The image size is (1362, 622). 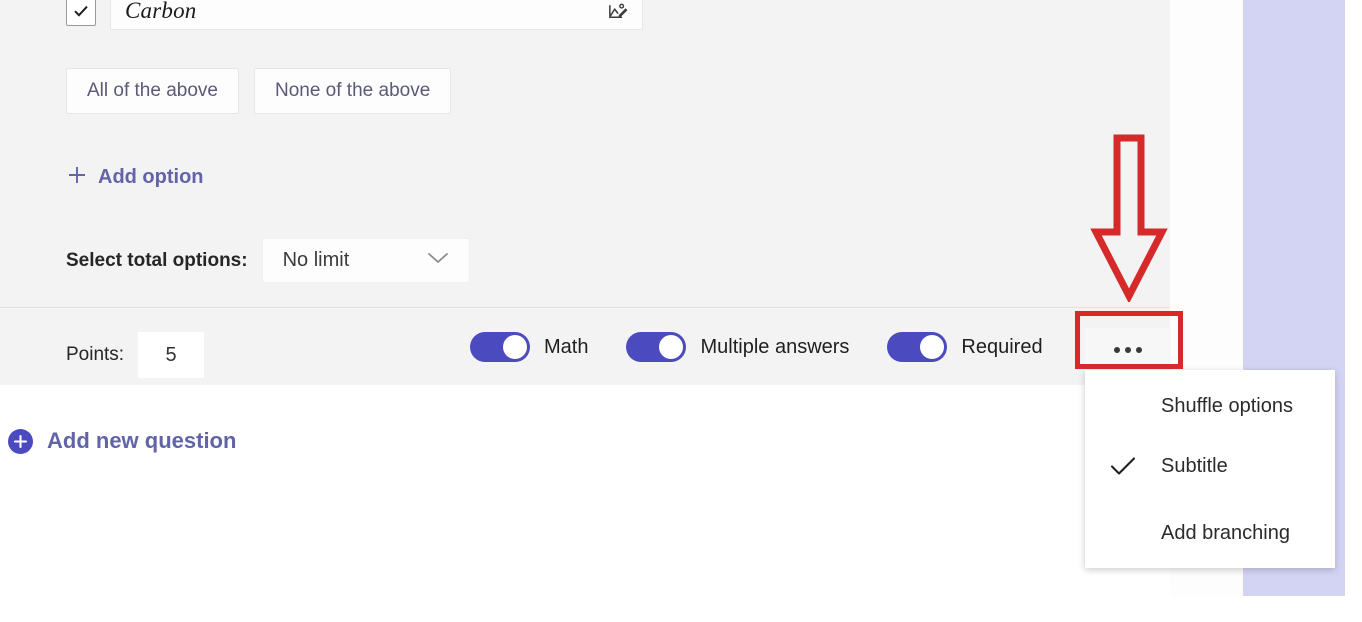 What do you see at coordinates (1257, 609) in the screenshot?
I see `lower-white-strip` at bounding box center [1257, 609].